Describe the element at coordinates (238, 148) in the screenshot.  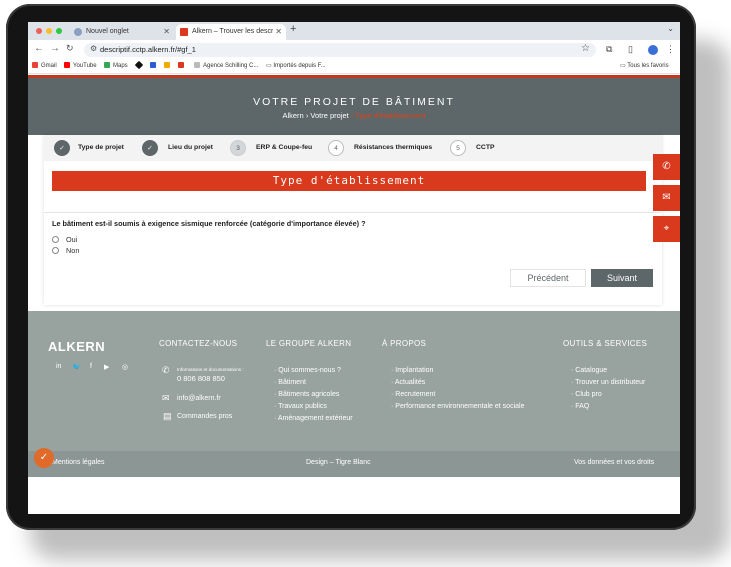
I see `step-3-number: 3` at that location.